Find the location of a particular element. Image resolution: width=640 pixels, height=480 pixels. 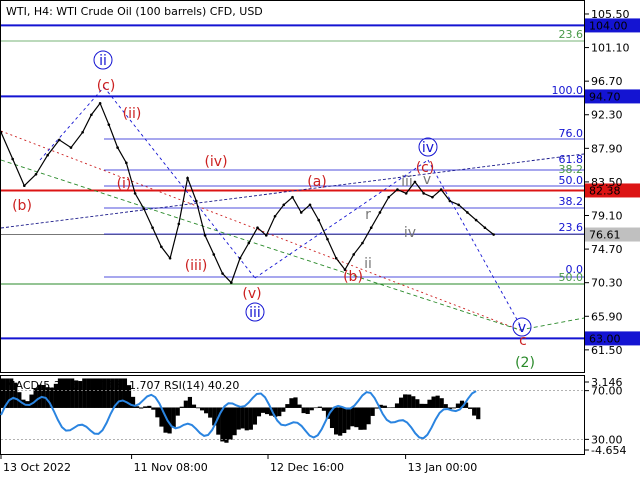

fib-label-5: 38.2 is located at coordinates (571, 201).